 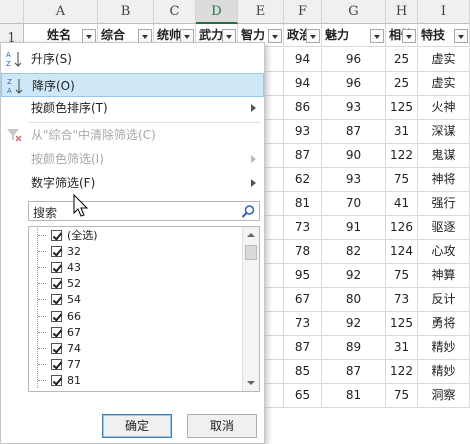 I want to click on table-cell: 90, so click(x=354, y=156).